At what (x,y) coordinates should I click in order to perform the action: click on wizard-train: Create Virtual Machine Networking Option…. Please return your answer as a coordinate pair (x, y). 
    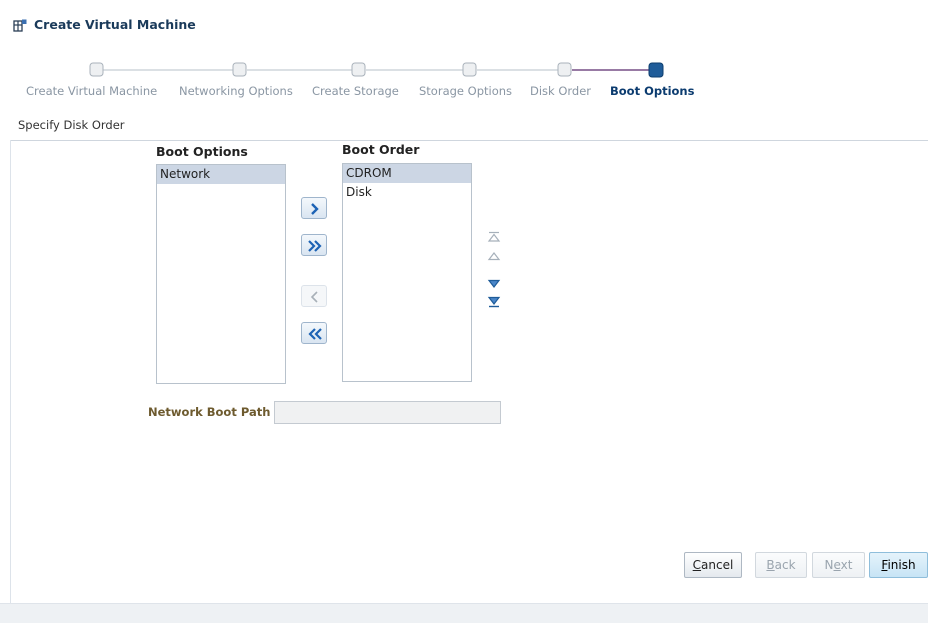
    Looking at the image, I should click on (464, 83).